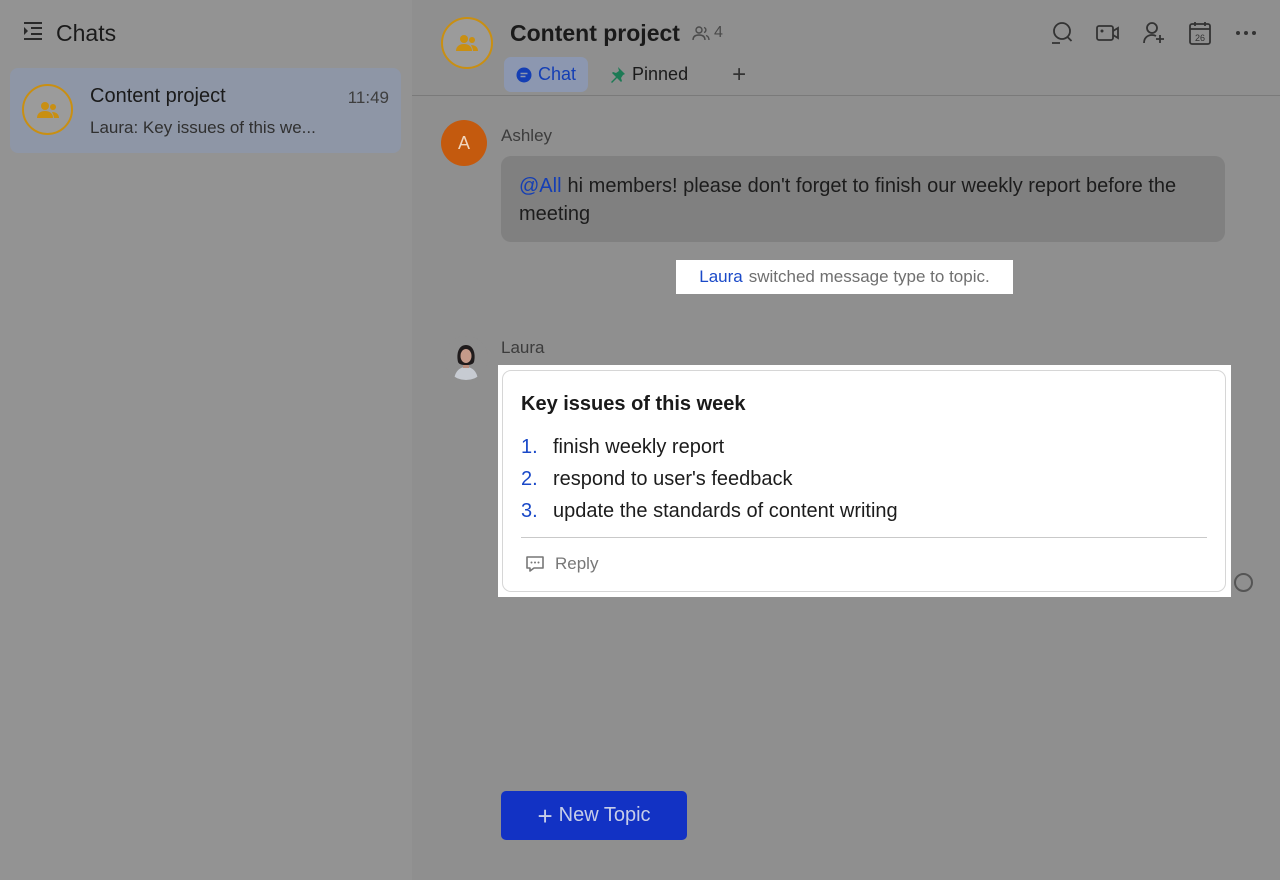 This screenshot has height=880, width=1280. I want to click on member-count: 4, so click(718, 32).